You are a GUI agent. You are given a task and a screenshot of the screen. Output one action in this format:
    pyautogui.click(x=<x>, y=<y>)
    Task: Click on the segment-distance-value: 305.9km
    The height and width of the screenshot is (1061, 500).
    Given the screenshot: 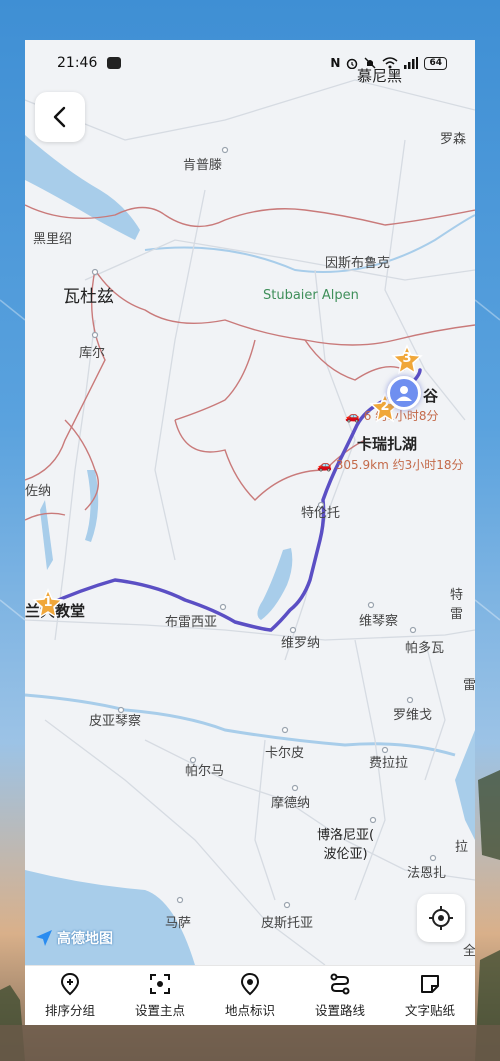 What is the action you would take?
    pyautogui.click(x=362, y=465)
    